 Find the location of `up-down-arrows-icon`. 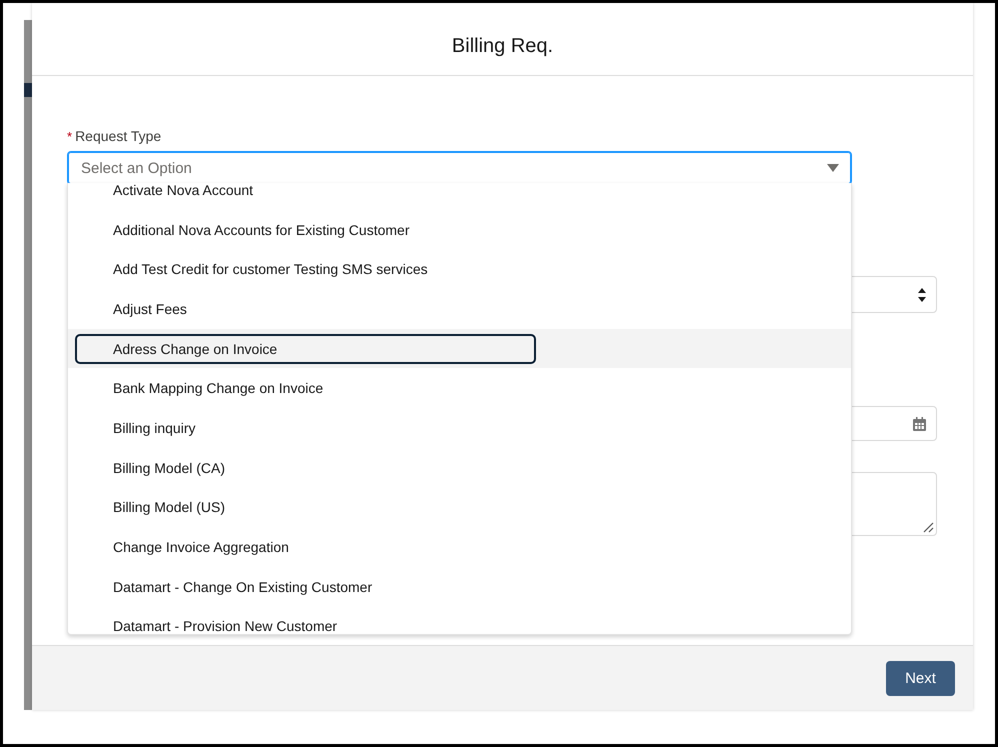

up-down-arrows-icon is located at coordinates (922, 295).